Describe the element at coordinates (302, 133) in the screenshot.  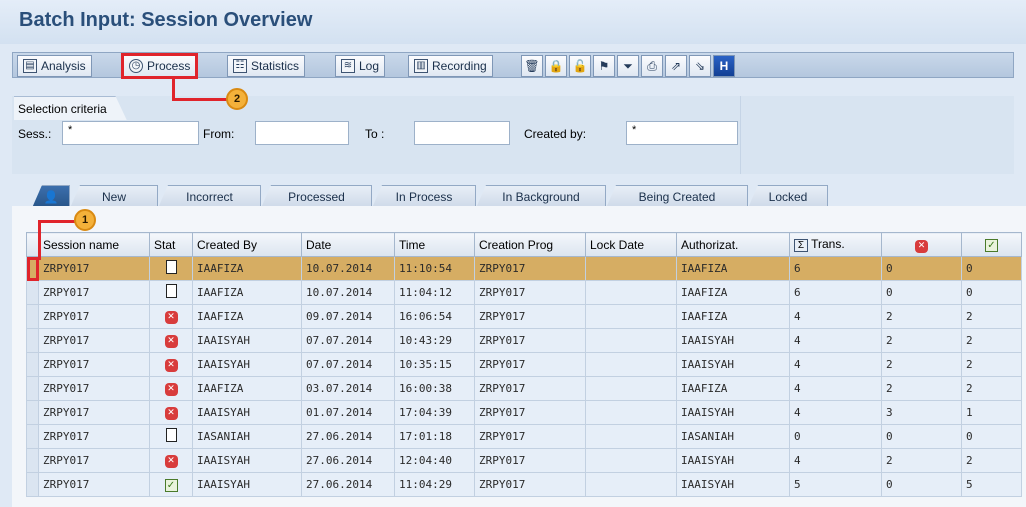
I see `from-date-input` at that location.